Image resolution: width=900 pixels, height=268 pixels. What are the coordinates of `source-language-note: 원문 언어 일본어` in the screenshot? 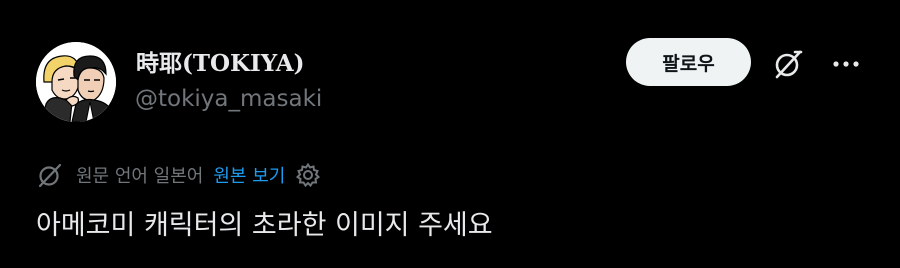 It's located at (140, 176).